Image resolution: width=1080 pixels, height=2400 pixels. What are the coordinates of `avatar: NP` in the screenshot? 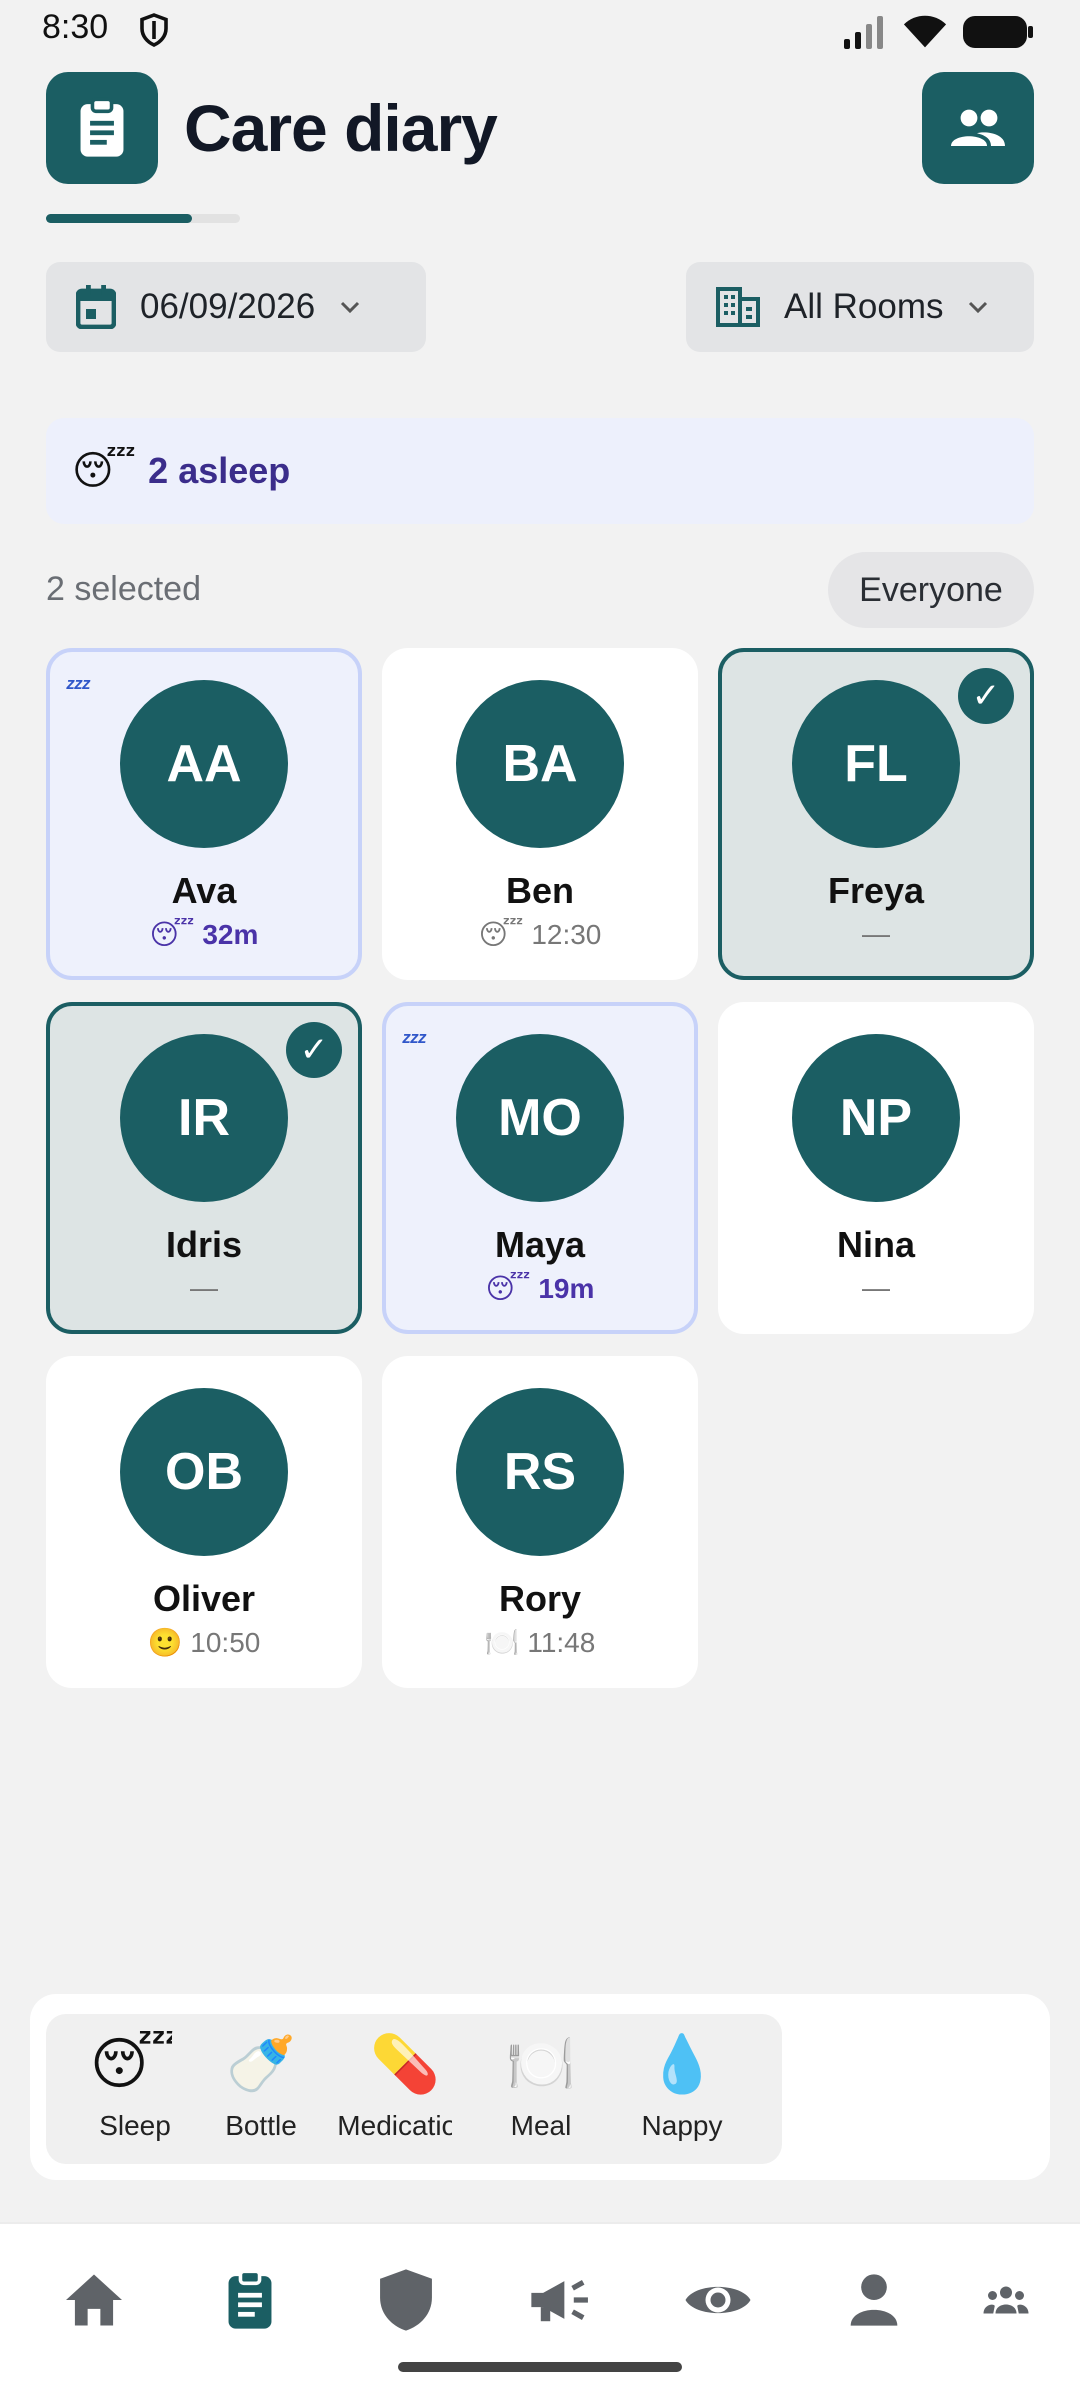 It's located at (876, 1118).